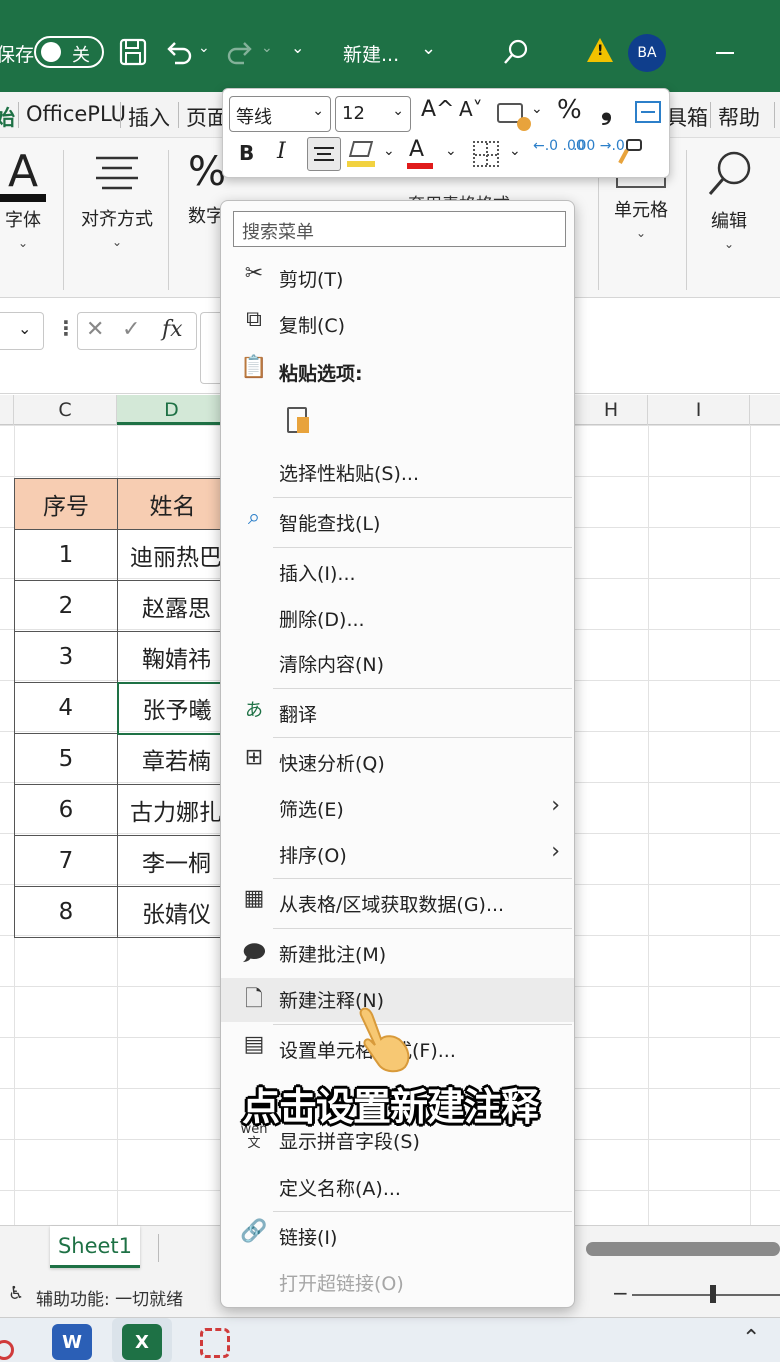 The height and width of the screenshot is (1362, 780). What do you see at coordinates (24, 328) in the screenshot?
I see `name-box-chevron-icon: ⌄` at bounding box center [24, 328].